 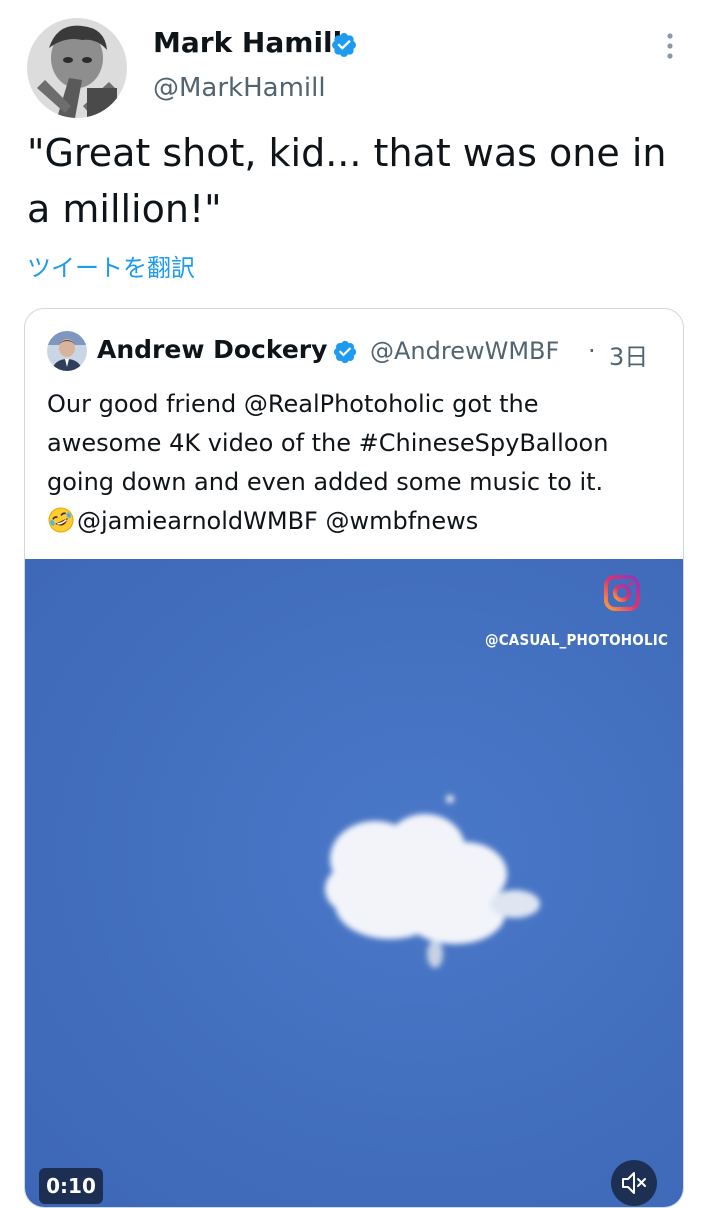 What do you see at coordinates (670, 48) in the screenshot?
I see `more-vertical-icon` at bounding box center [670, 48].